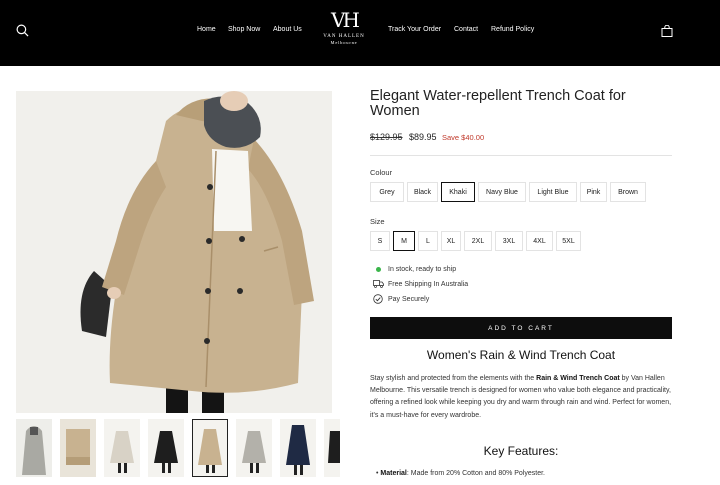  Describe the element at coordinates (378, 299) in the screenshot. I see `shield-check-icon` at that location.